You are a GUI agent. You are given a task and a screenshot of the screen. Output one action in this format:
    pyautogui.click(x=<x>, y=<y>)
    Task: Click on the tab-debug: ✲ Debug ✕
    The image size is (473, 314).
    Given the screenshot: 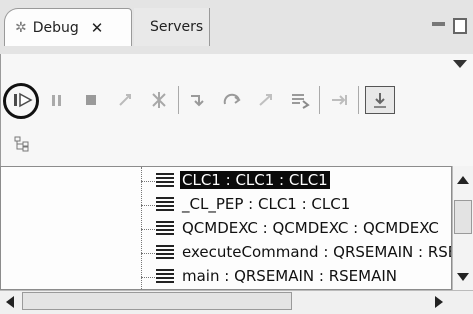 What is the action you would take?
    pyautogui.click(x=68, y=27)
    